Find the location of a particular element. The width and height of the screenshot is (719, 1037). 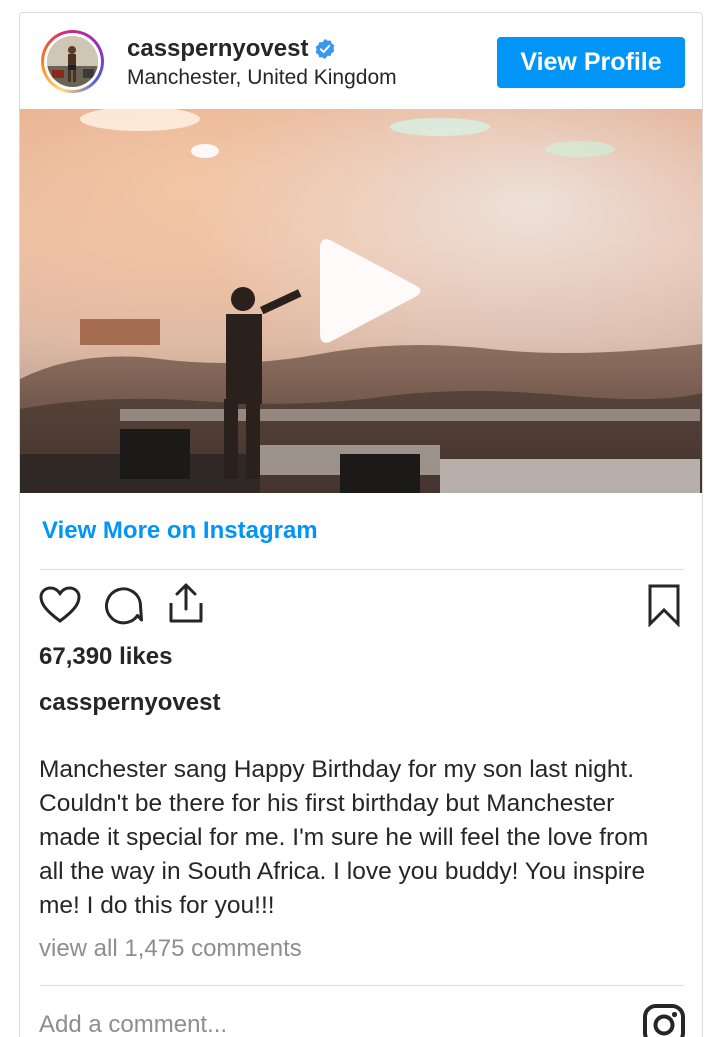

likes-count: 67,390 likes is located at coordinates (105, 657).